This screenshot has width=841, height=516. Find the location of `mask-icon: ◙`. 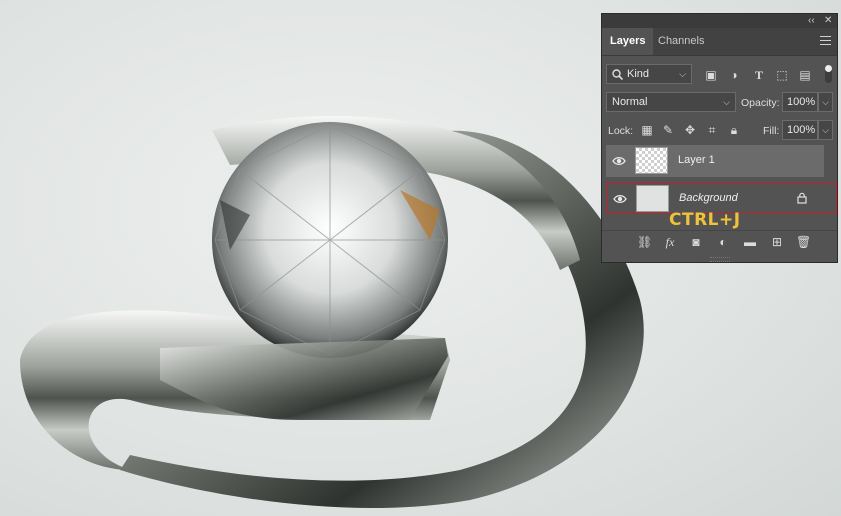

mask-icon: ◙ is located at coordinates (696, 242).